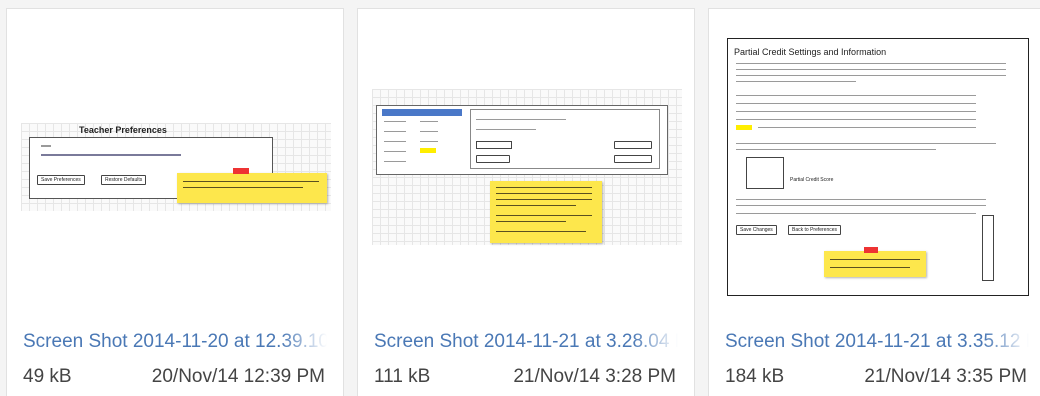  I want to click on file-date: 21/Nov/14 3:35 PM, so click(945, 376).